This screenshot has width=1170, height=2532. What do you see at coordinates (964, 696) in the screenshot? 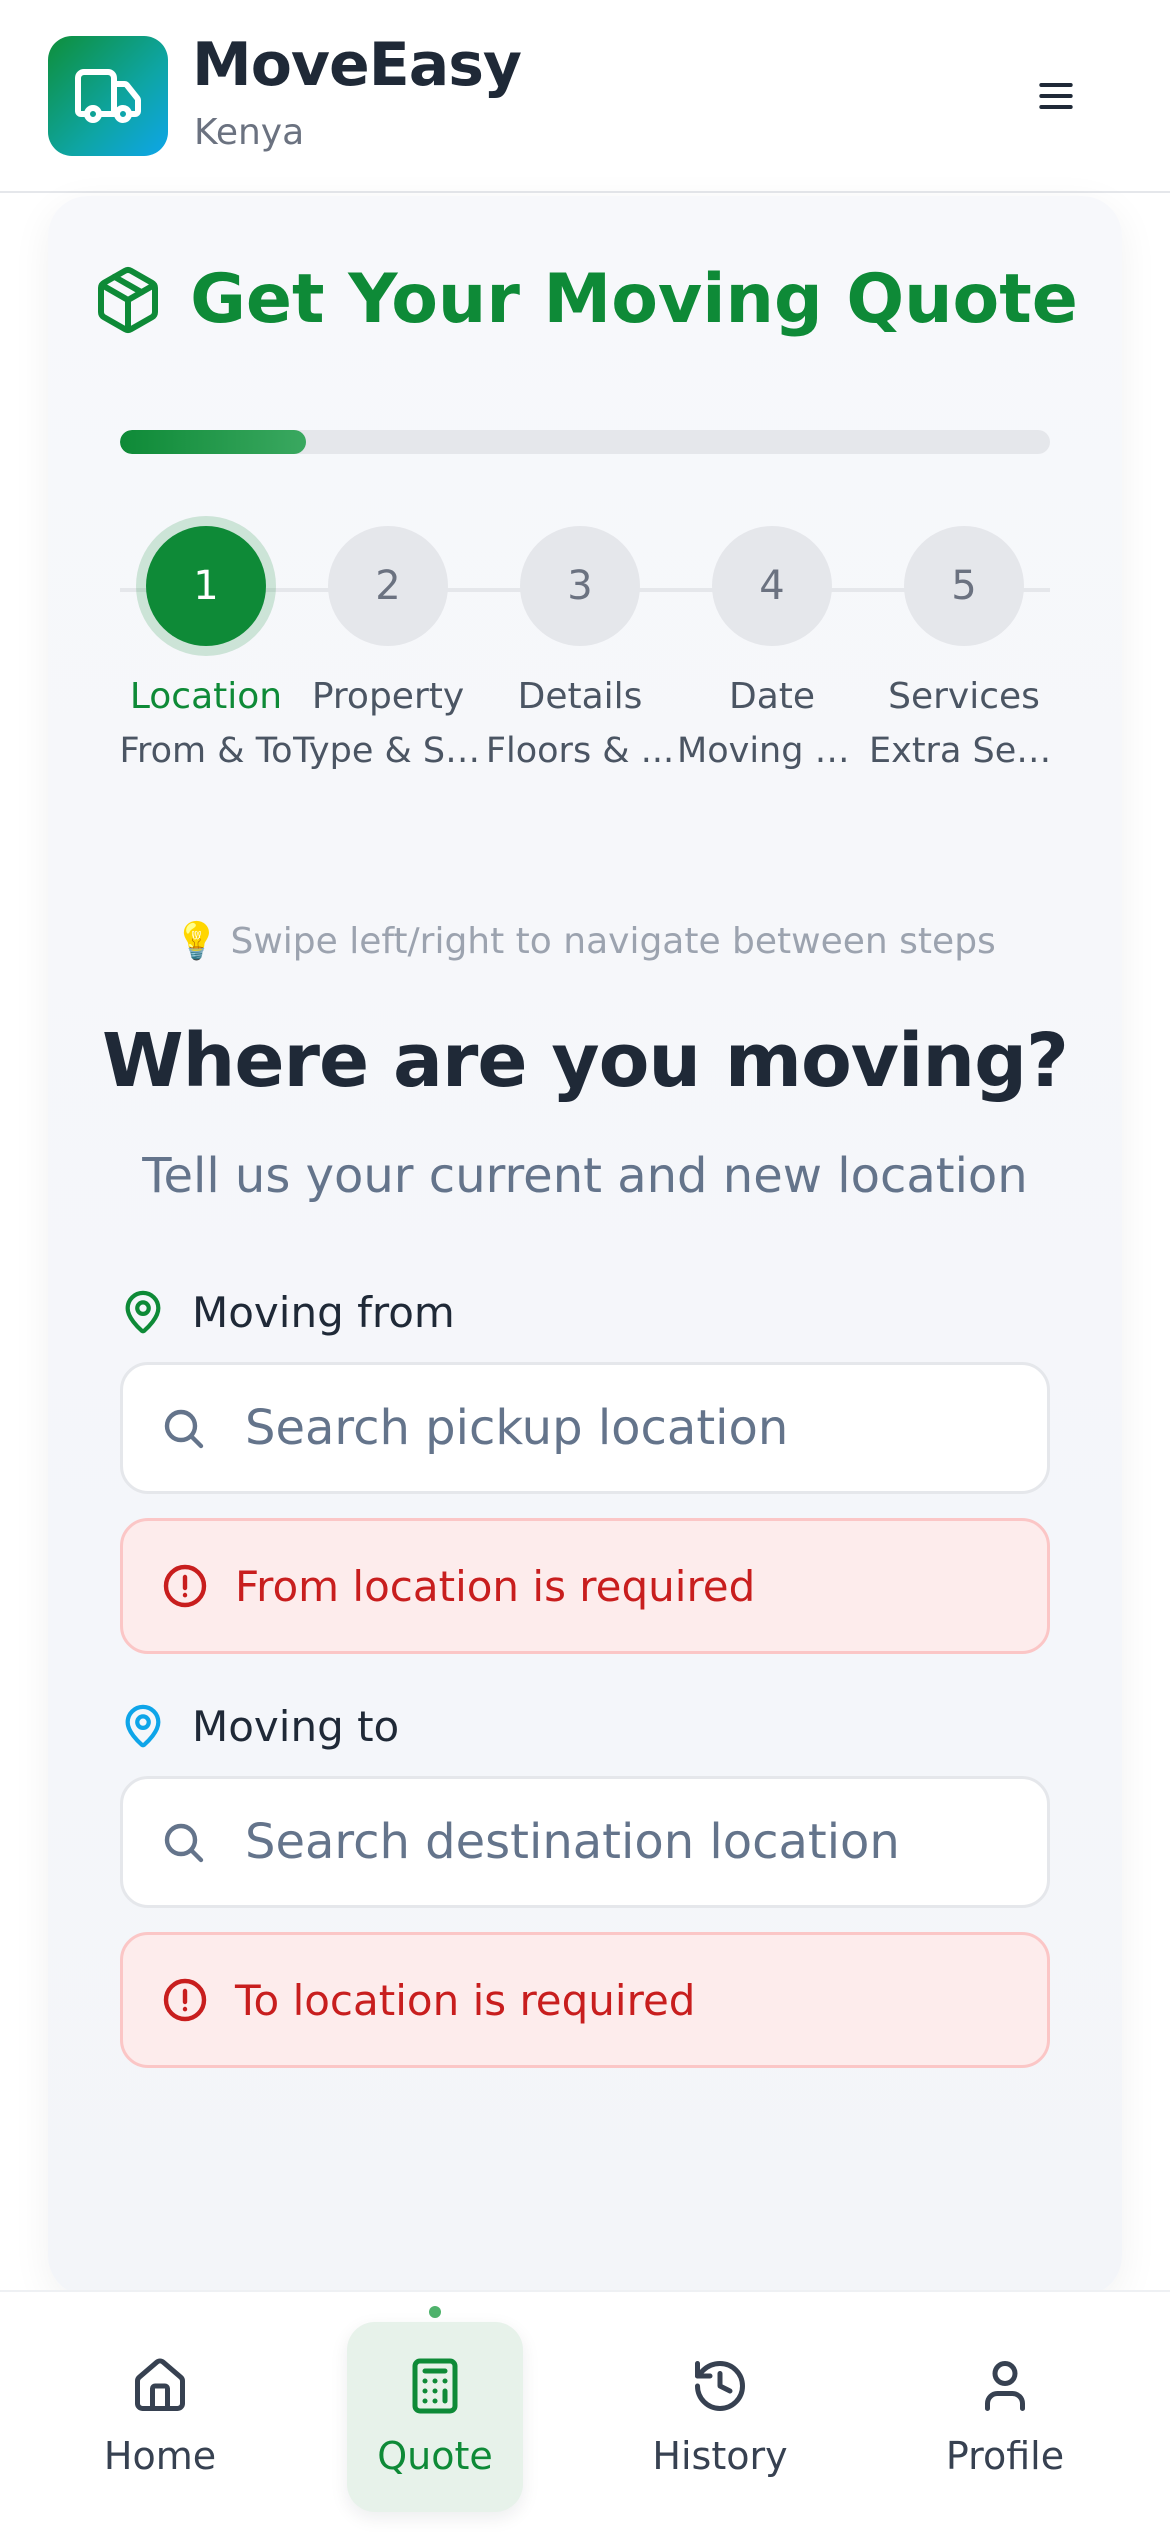
I see `step-label: Services` at bounding box center [964, 696].